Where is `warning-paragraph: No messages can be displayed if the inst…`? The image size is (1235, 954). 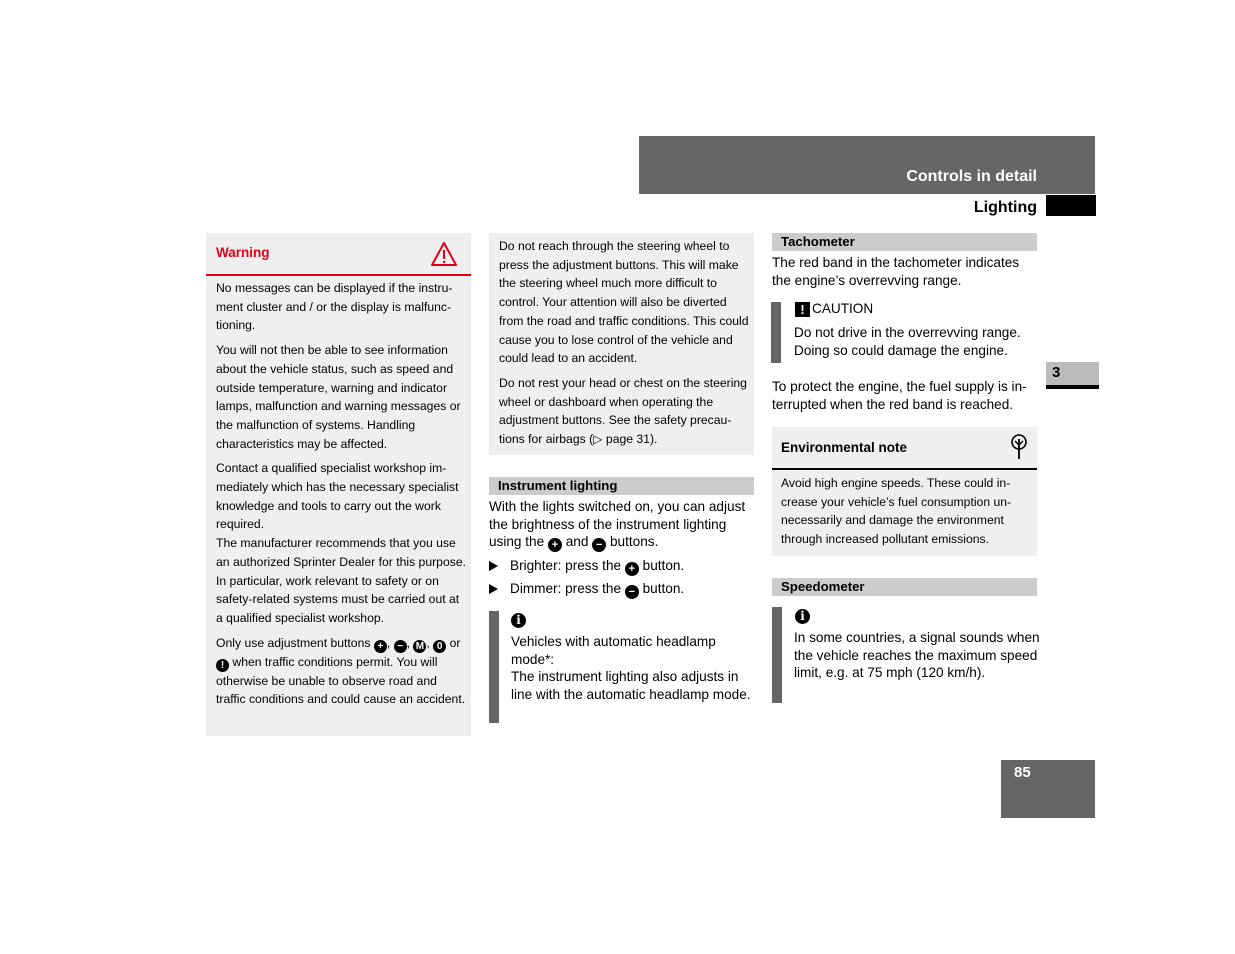
warning-paragraph: No messages can be displayed if the inst… is located at coordinates (334, 307).